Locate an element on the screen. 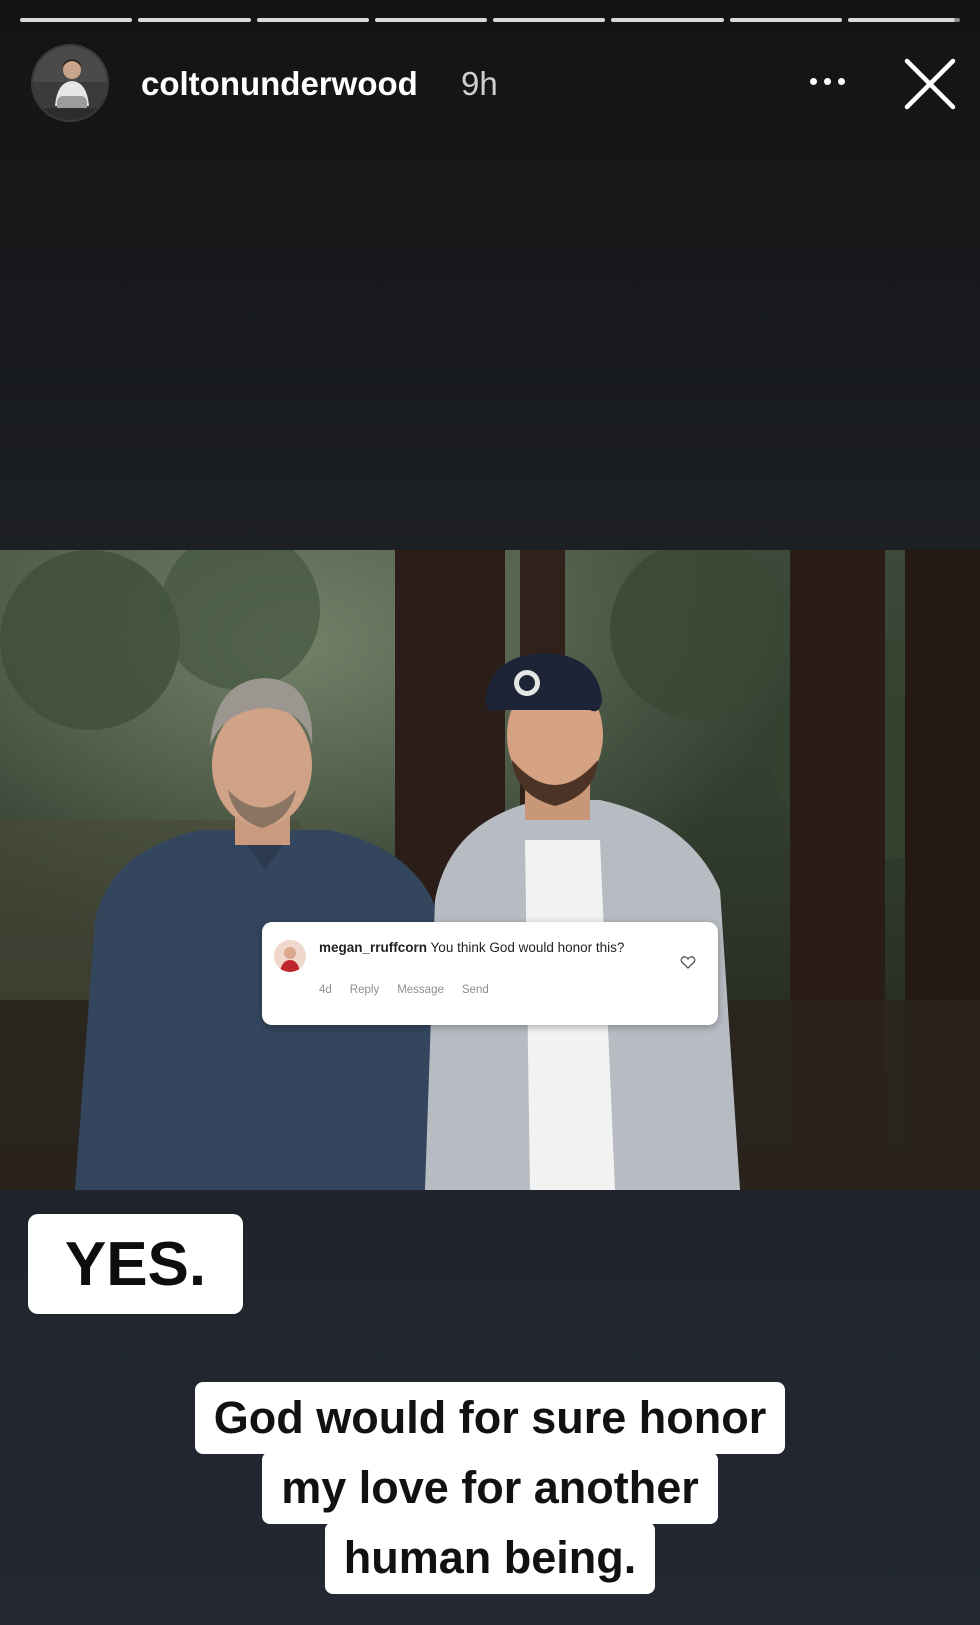 The image size is (980, 1625). comment-meta: 4d Reply Message Send is located at coordinates (404, 990).